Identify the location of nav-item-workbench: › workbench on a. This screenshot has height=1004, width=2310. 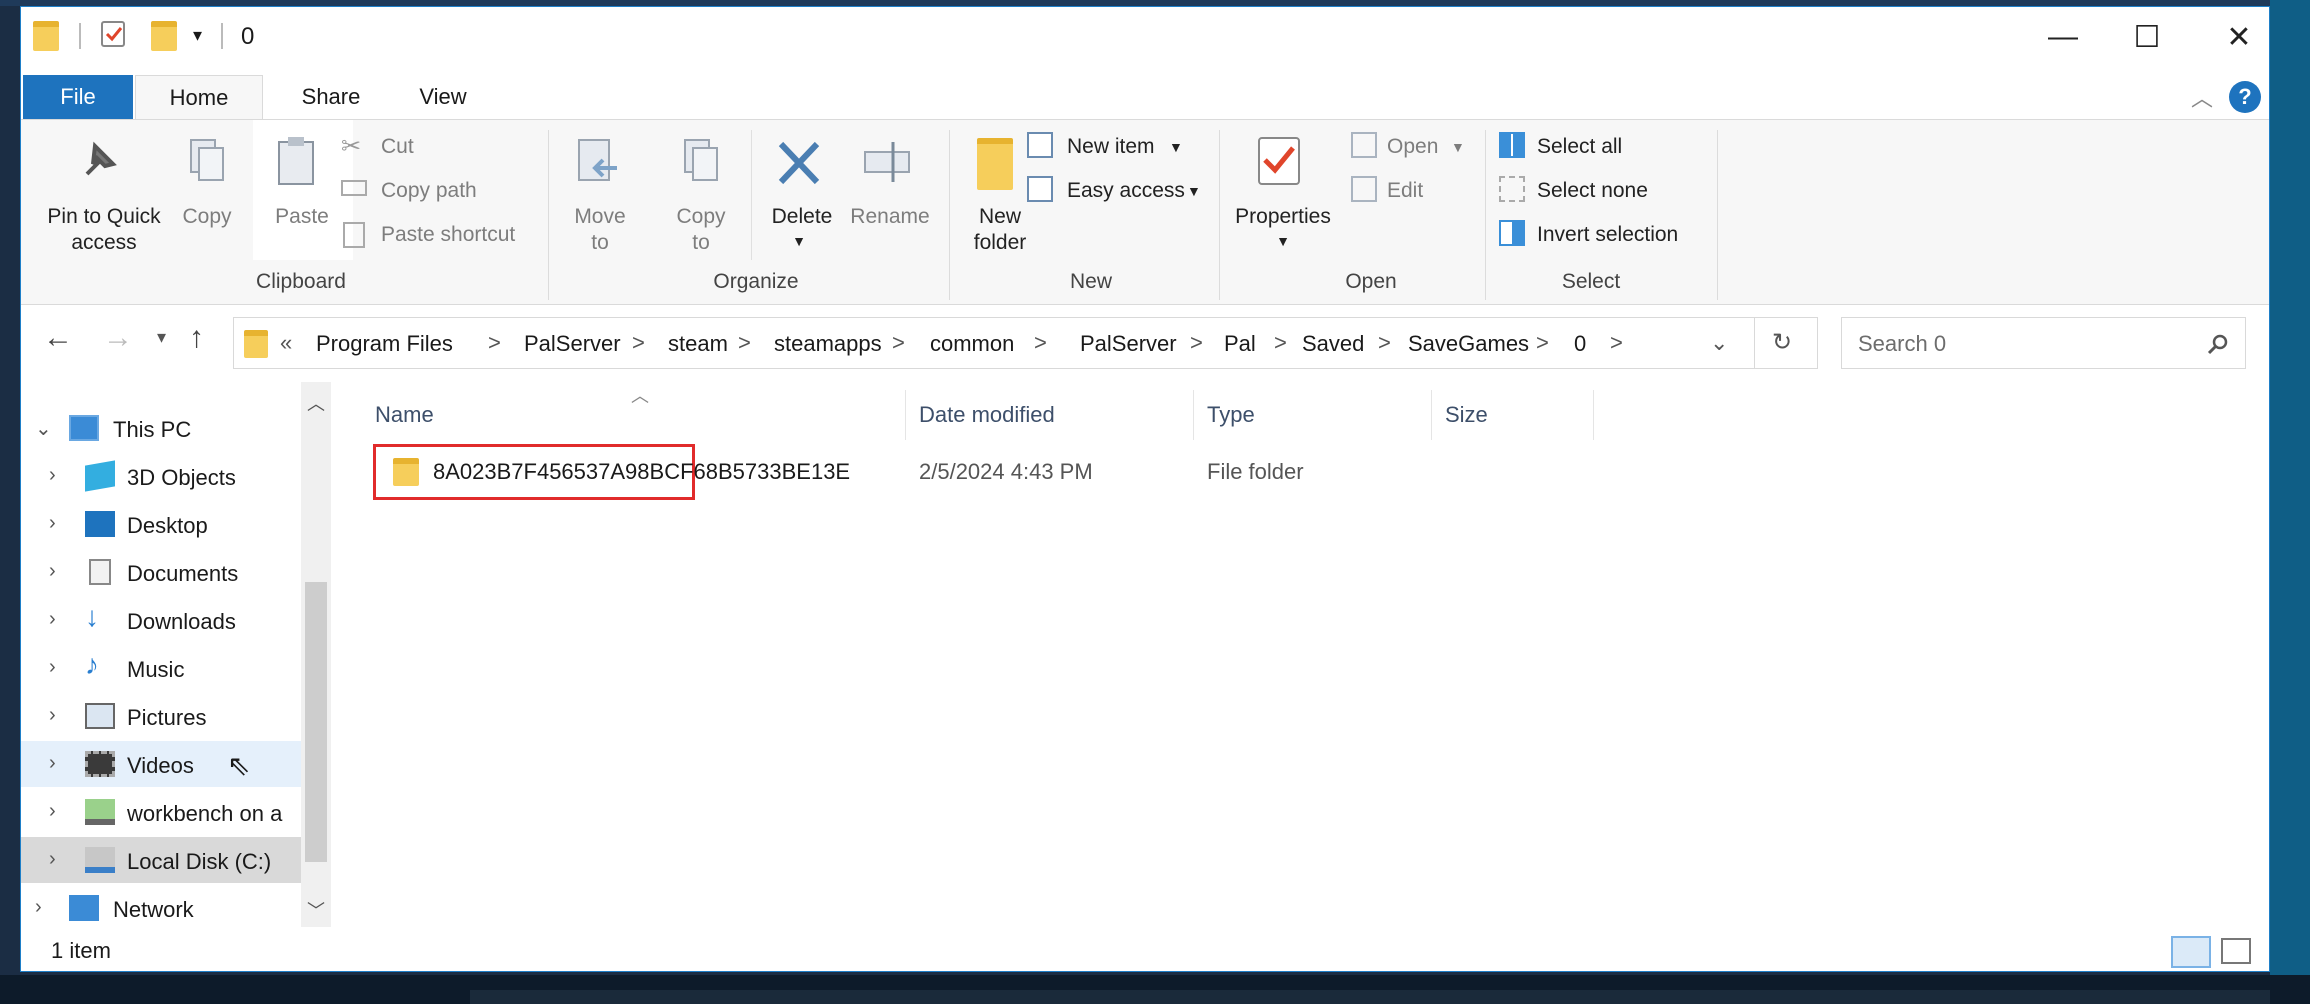
(161, 812).